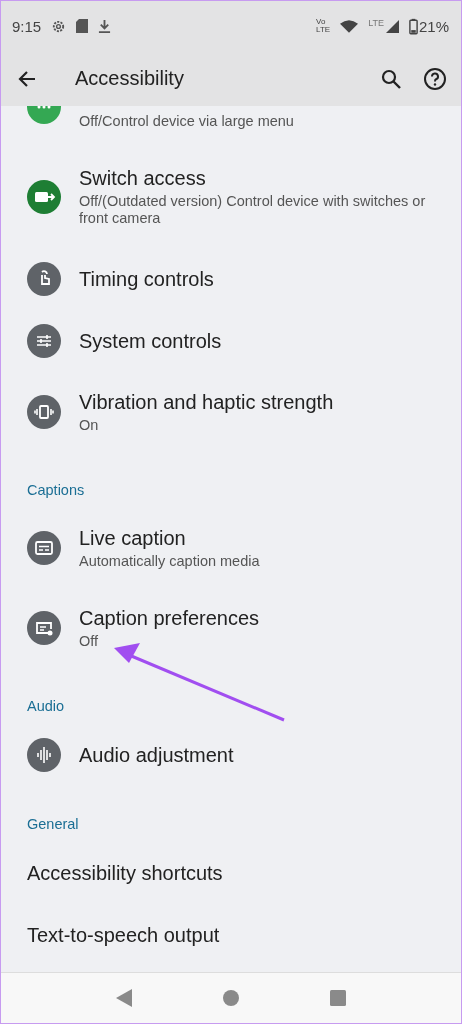  I want to click on signal-icon, so click(392, 26).